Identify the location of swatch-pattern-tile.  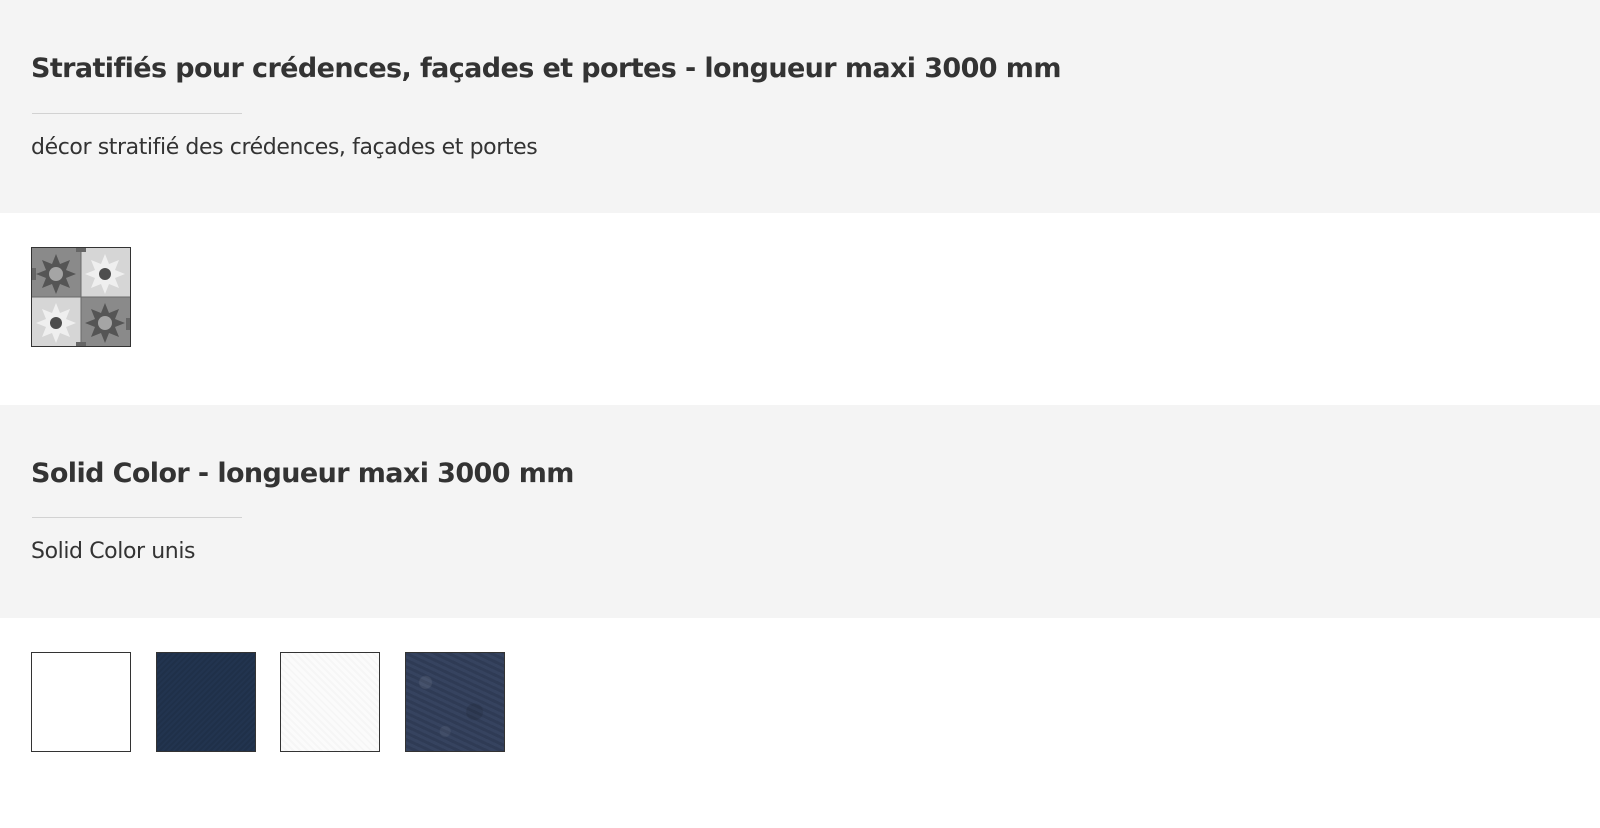
(81, 297).